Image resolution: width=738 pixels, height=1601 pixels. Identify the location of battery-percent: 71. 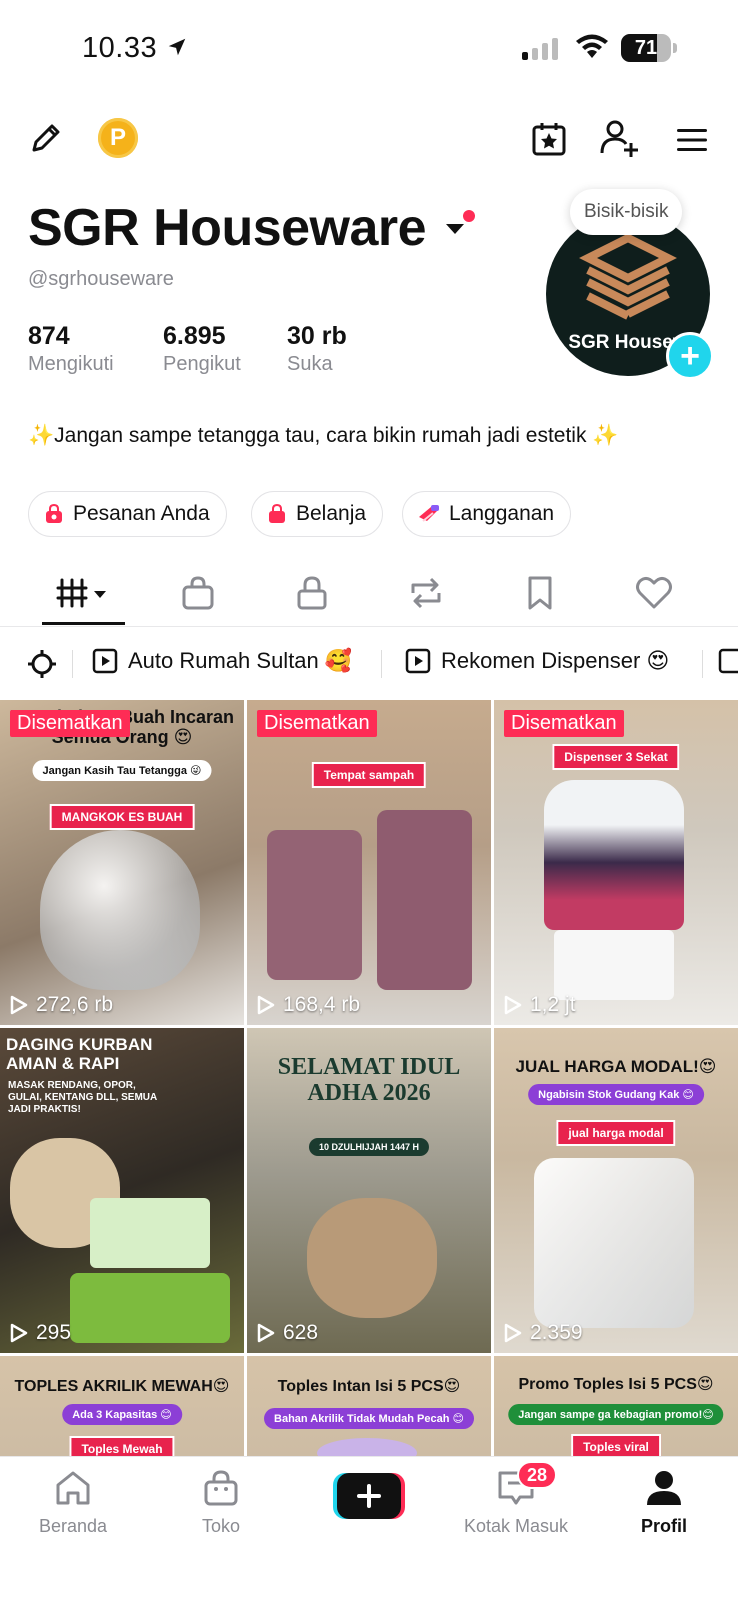
(646, 48).